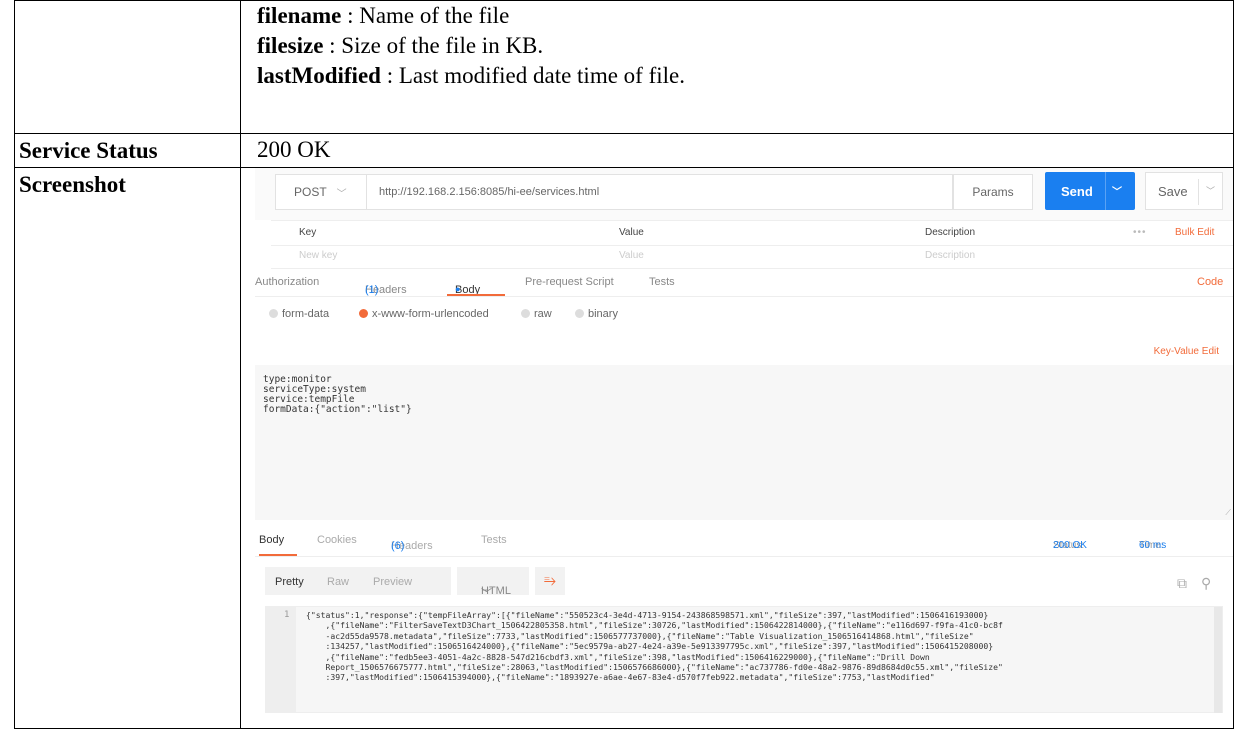 This screenshot has width=1249, height=729. I want to click on value-column-header: Value, so click(631, 232).